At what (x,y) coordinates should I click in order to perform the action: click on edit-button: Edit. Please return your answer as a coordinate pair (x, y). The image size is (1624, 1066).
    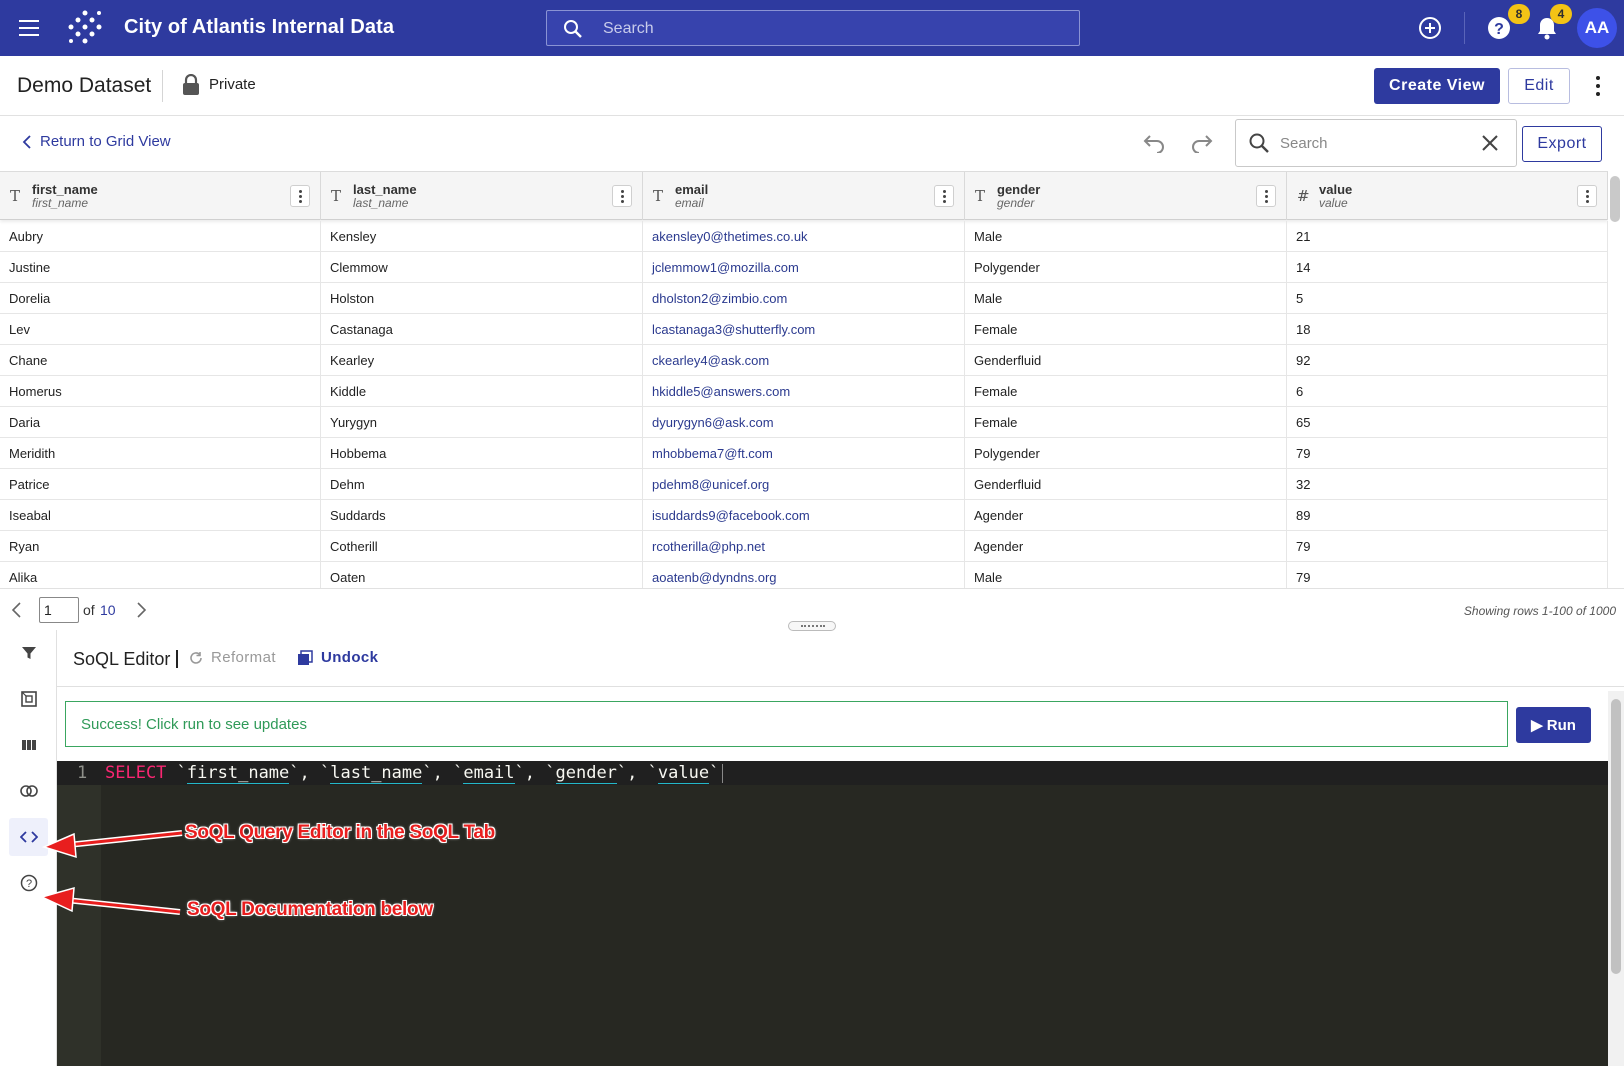
    Looking at the image, I should click on (1539, 86).